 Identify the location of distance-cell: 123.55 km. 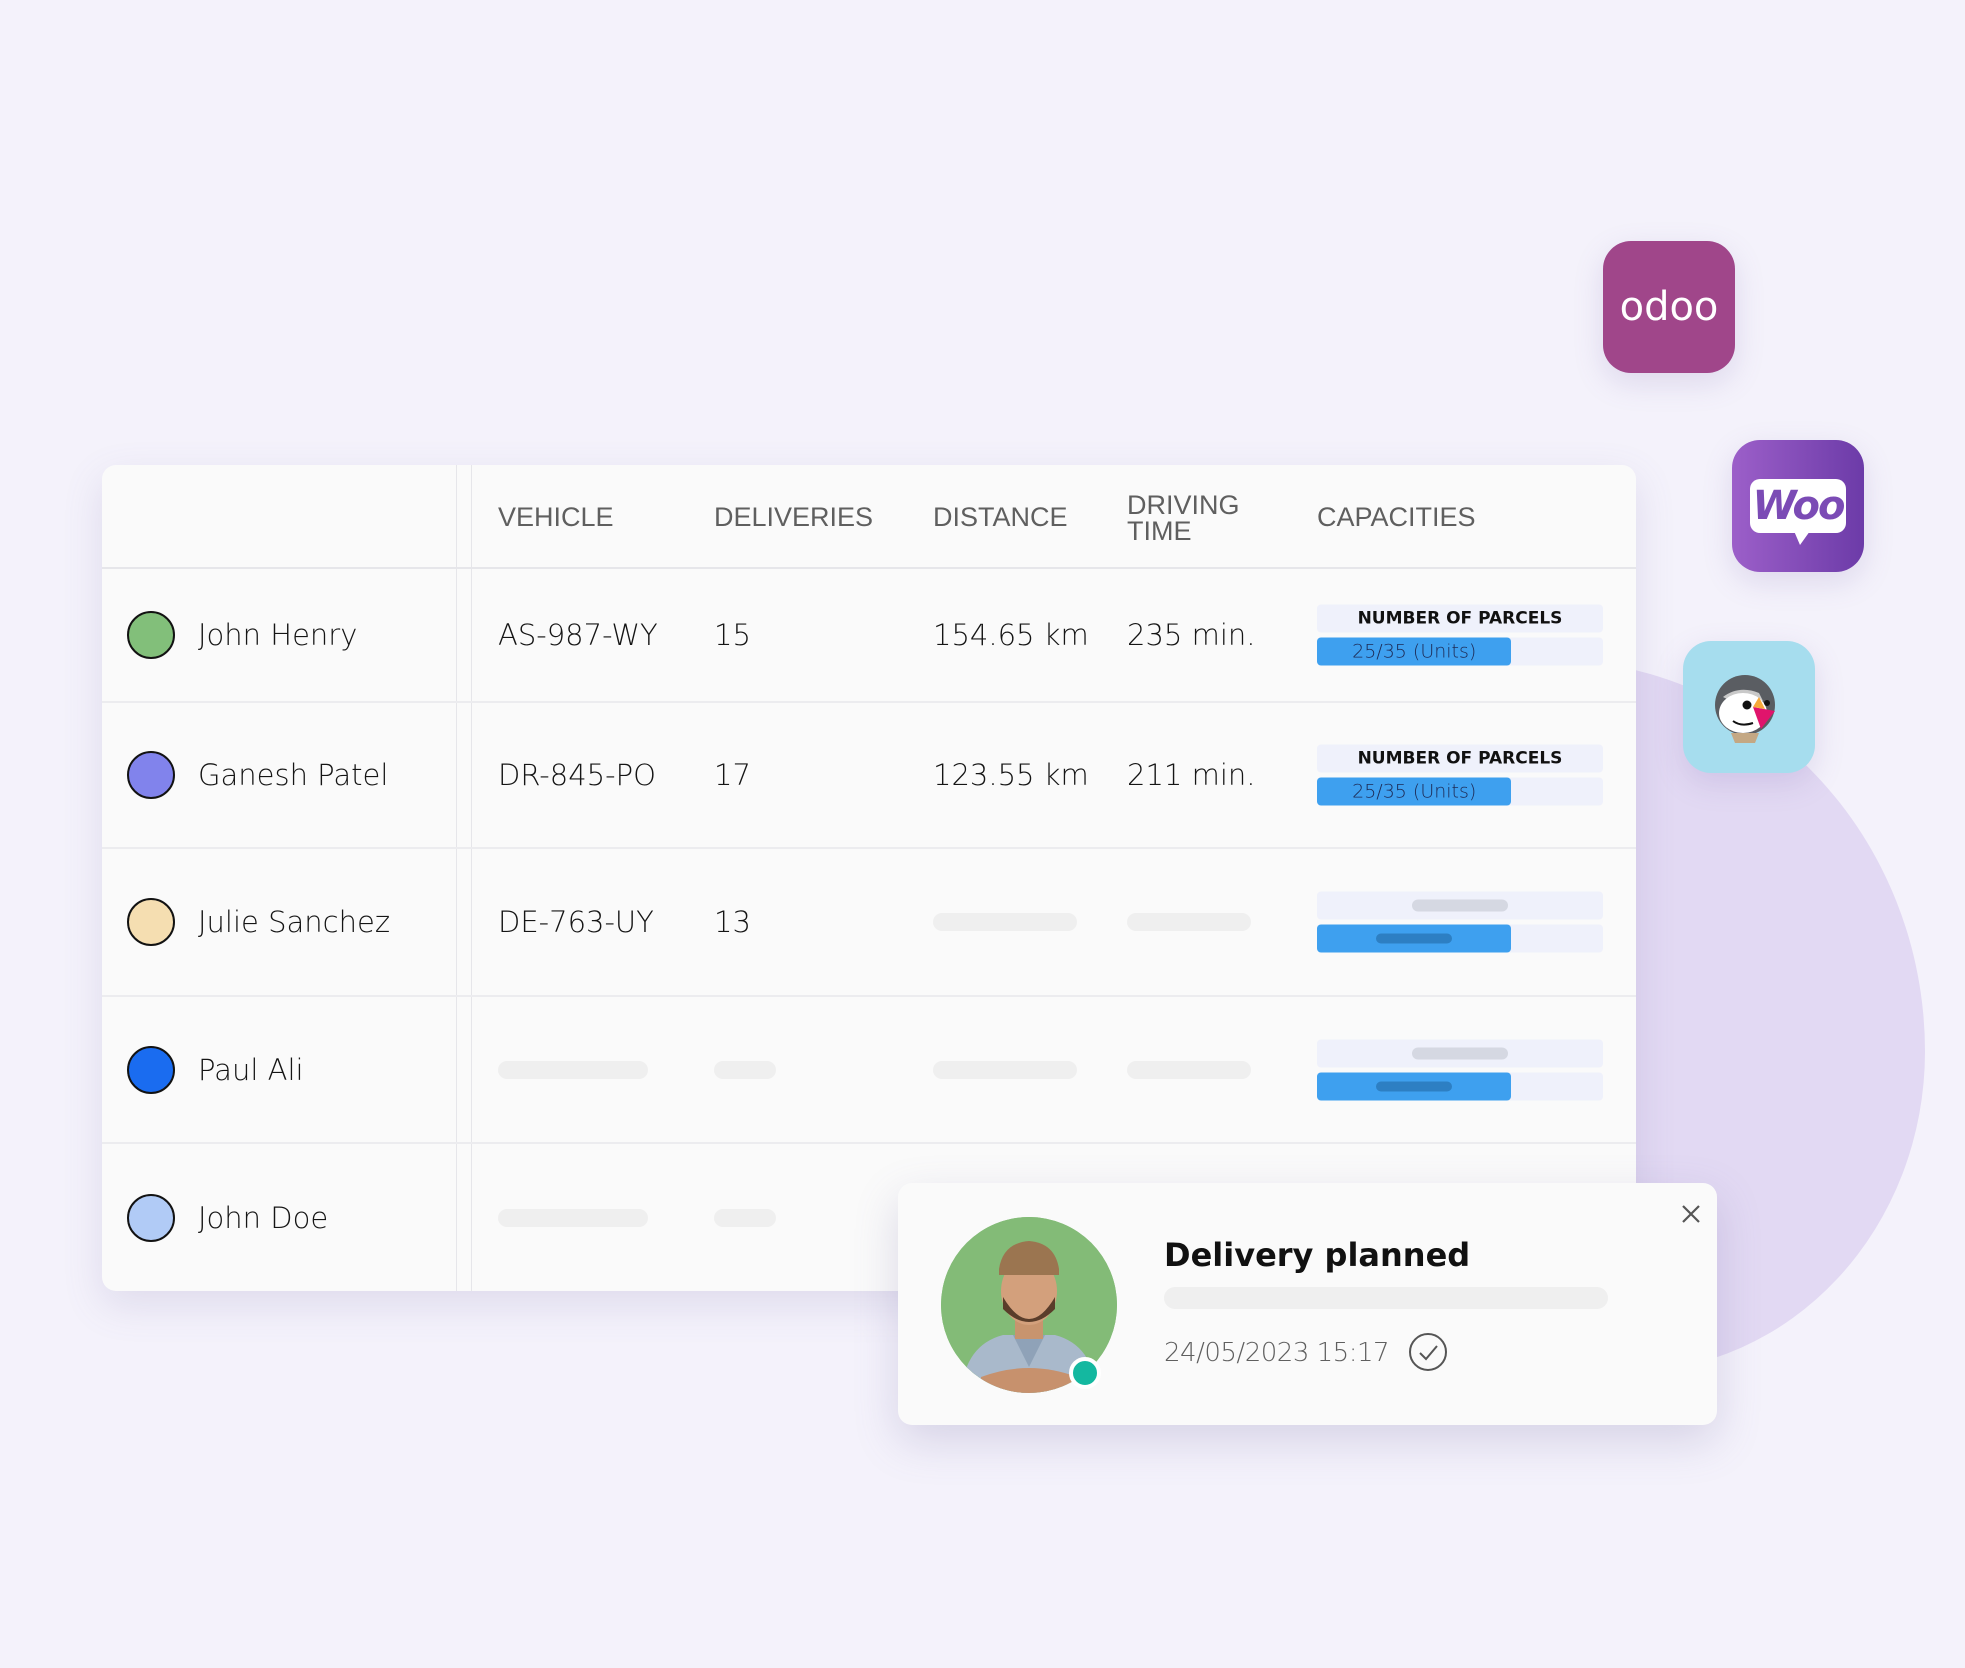
(1011, 775).